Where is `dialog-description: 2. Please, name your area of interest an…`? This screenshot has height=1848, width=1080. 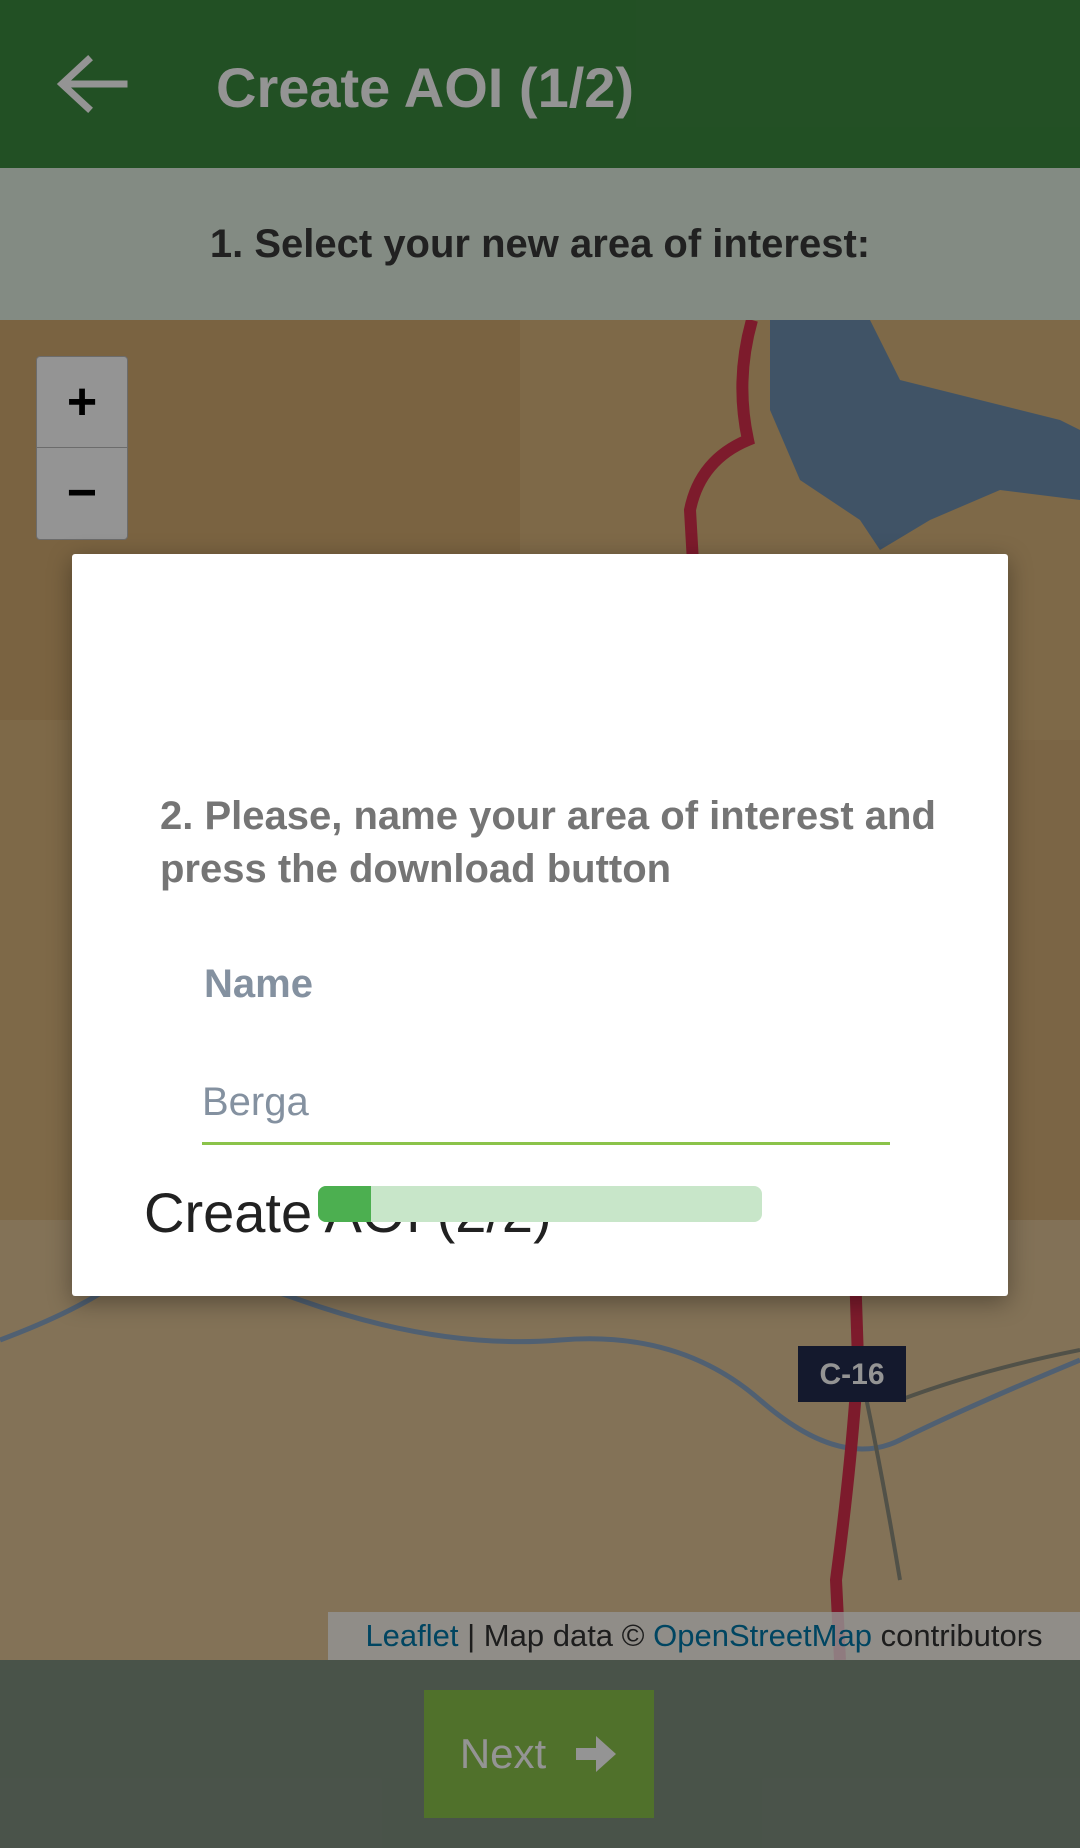 dialog-description: 2. Please, name your area of interest an… is located at coordinates (548, 842).